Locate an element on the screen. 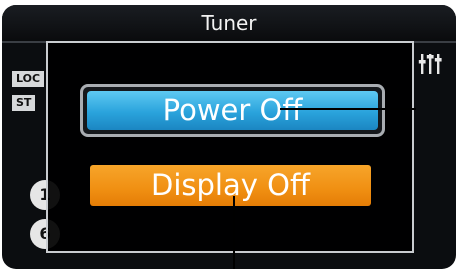  callout-line-power is located at coordinates (348, 109).